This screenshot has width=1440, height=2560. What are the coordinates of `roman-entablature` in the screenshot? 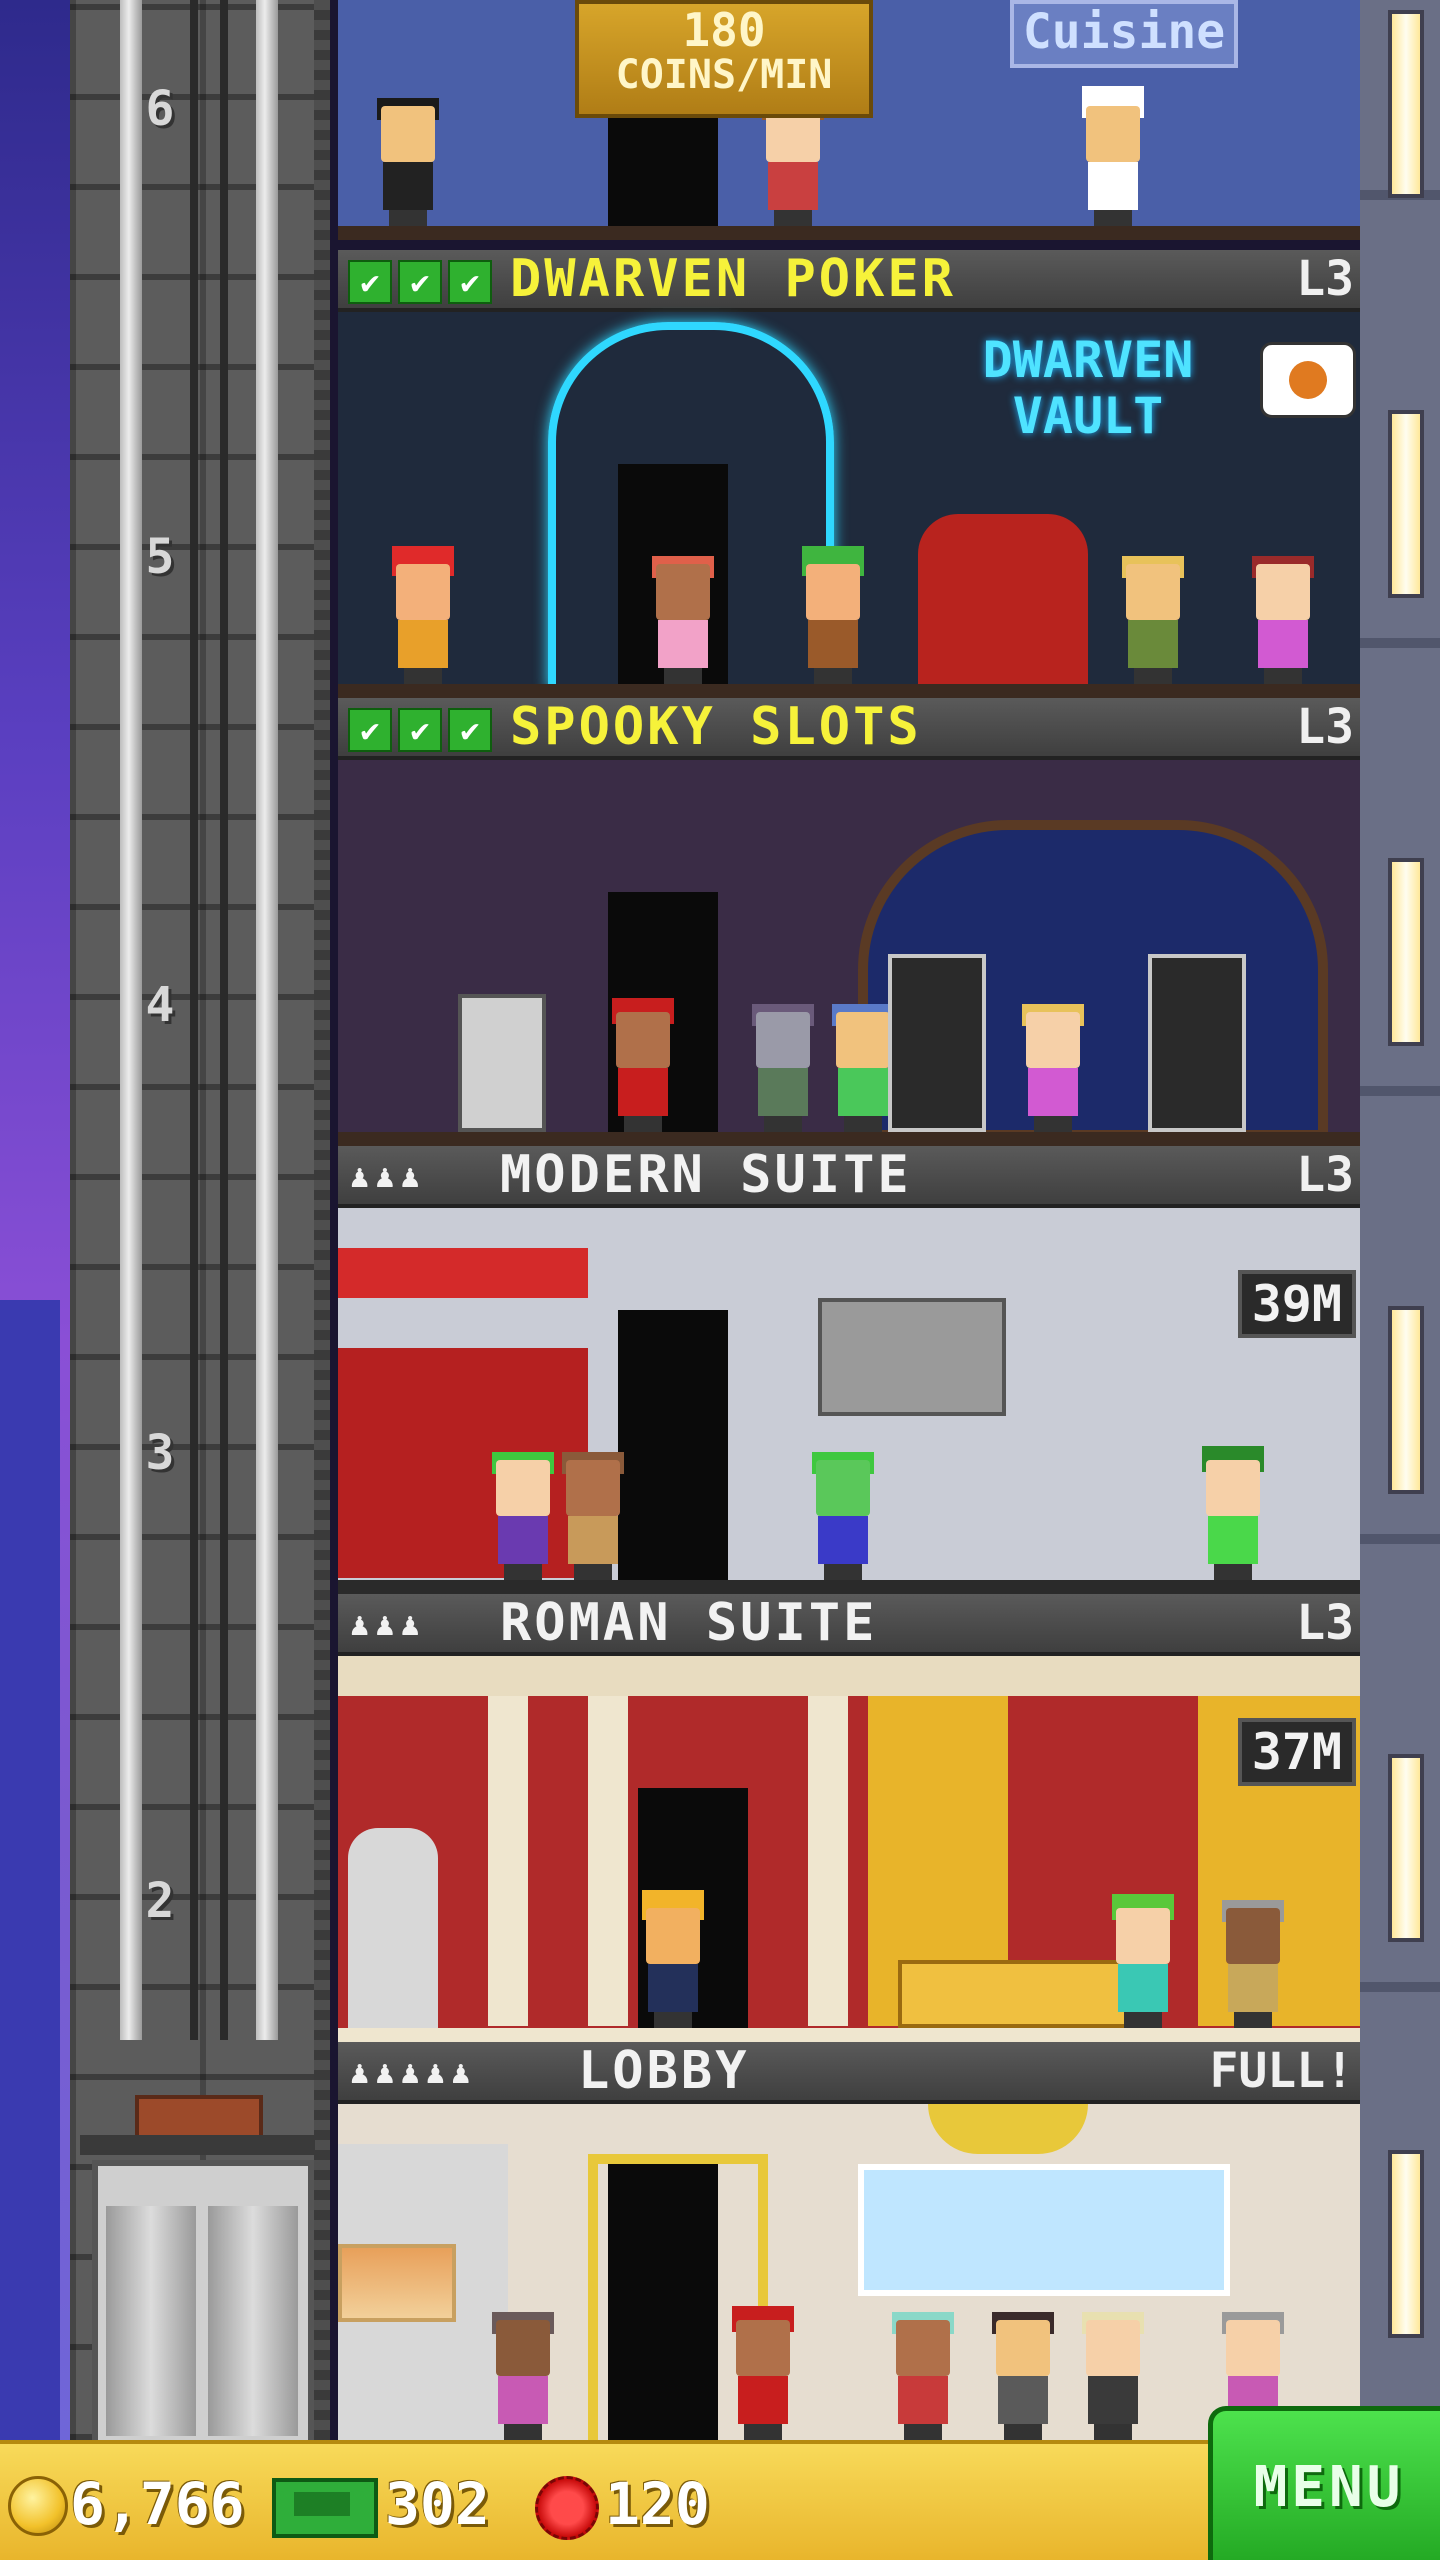 It's located at (849, 1676).